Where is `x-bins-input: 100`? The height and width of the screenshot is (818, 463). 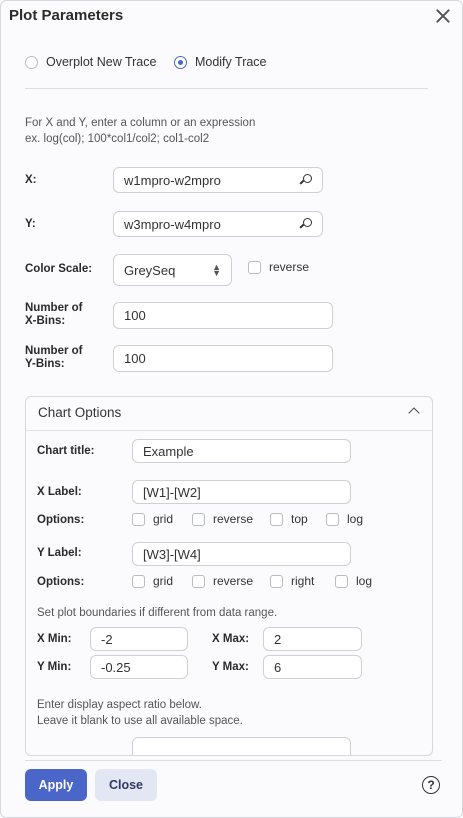
x-bins-input: 100 is located at coordinates (223, 315).